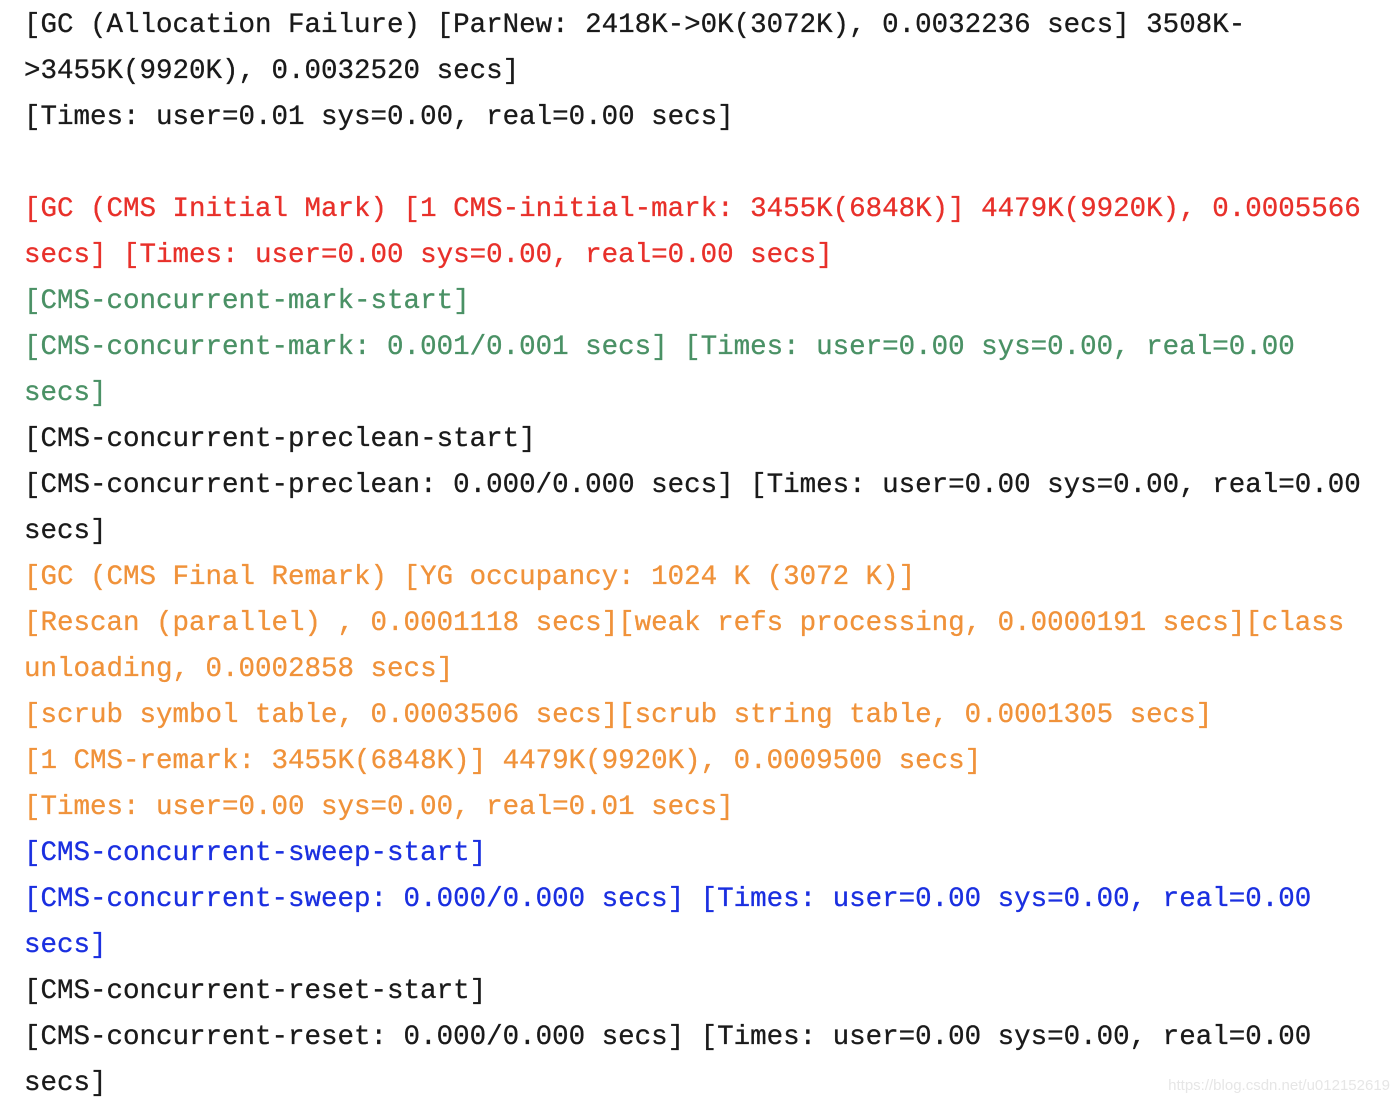  Describe the element at coordinates (255, 853) in the screenshot. I see `log-line: [CMS-concurrent-sweep-start]` at that location.